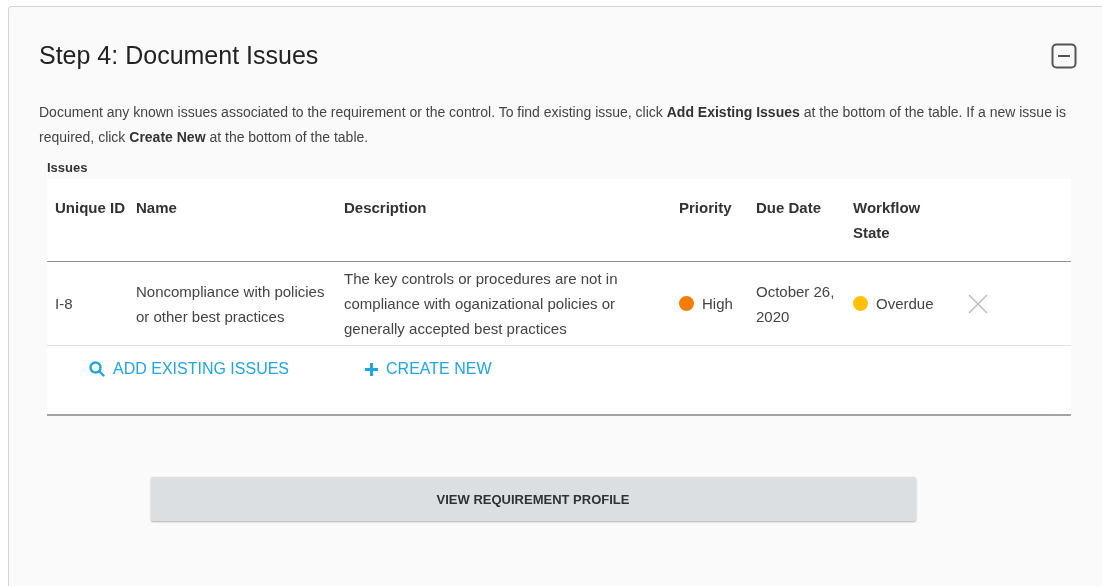 The image size is (1102, 586). I want to click on section-title: Step 4: Document Issues, so click(179, 55).